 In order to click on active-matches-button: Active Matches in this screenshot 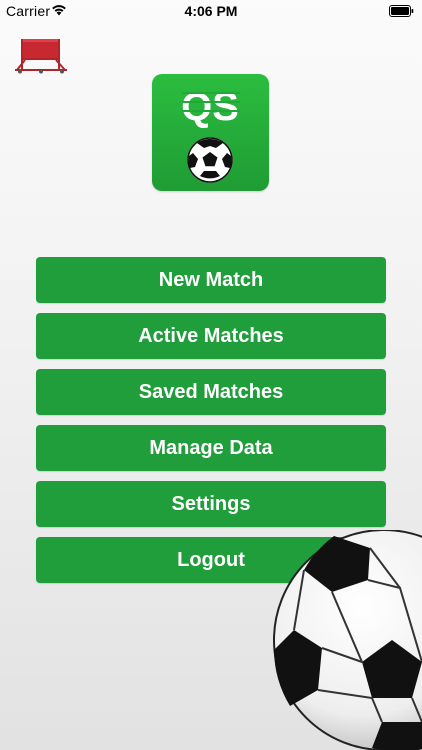, I will do `click(211, 336)`.